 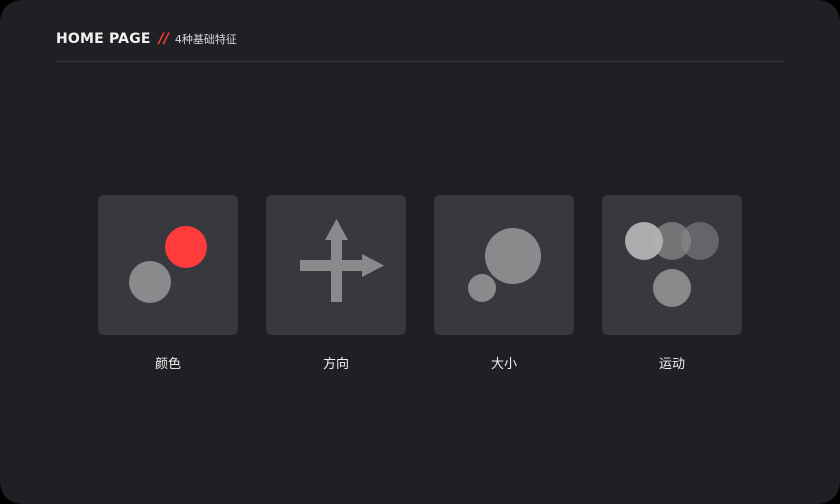 I want to click on page-title: HOME PAGE, so click(x=103, y=39).